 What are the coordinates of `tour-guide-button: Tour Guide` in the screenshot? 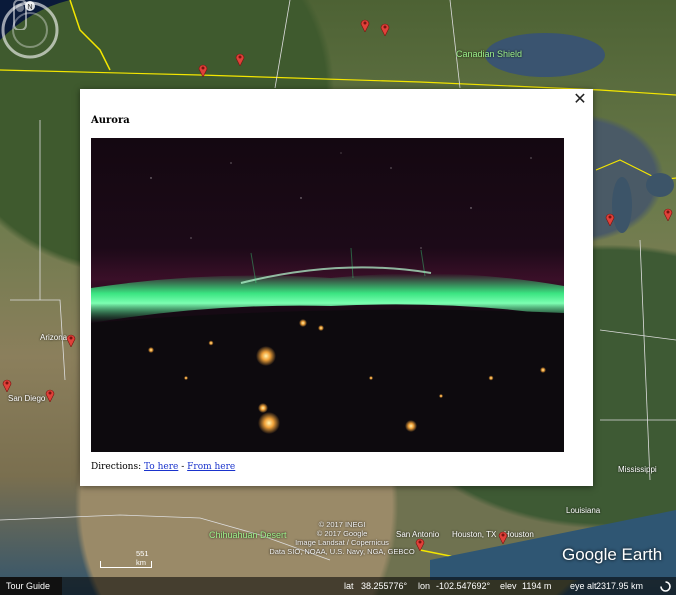 It's located at (31, 586).